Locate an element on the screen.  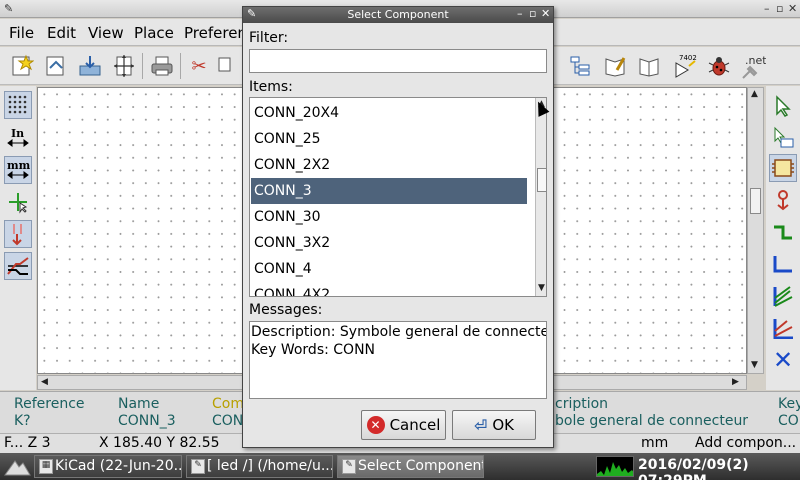
canvas-vertical-scrollbar: ▲ ▼ is located at coordinates (755, 230).